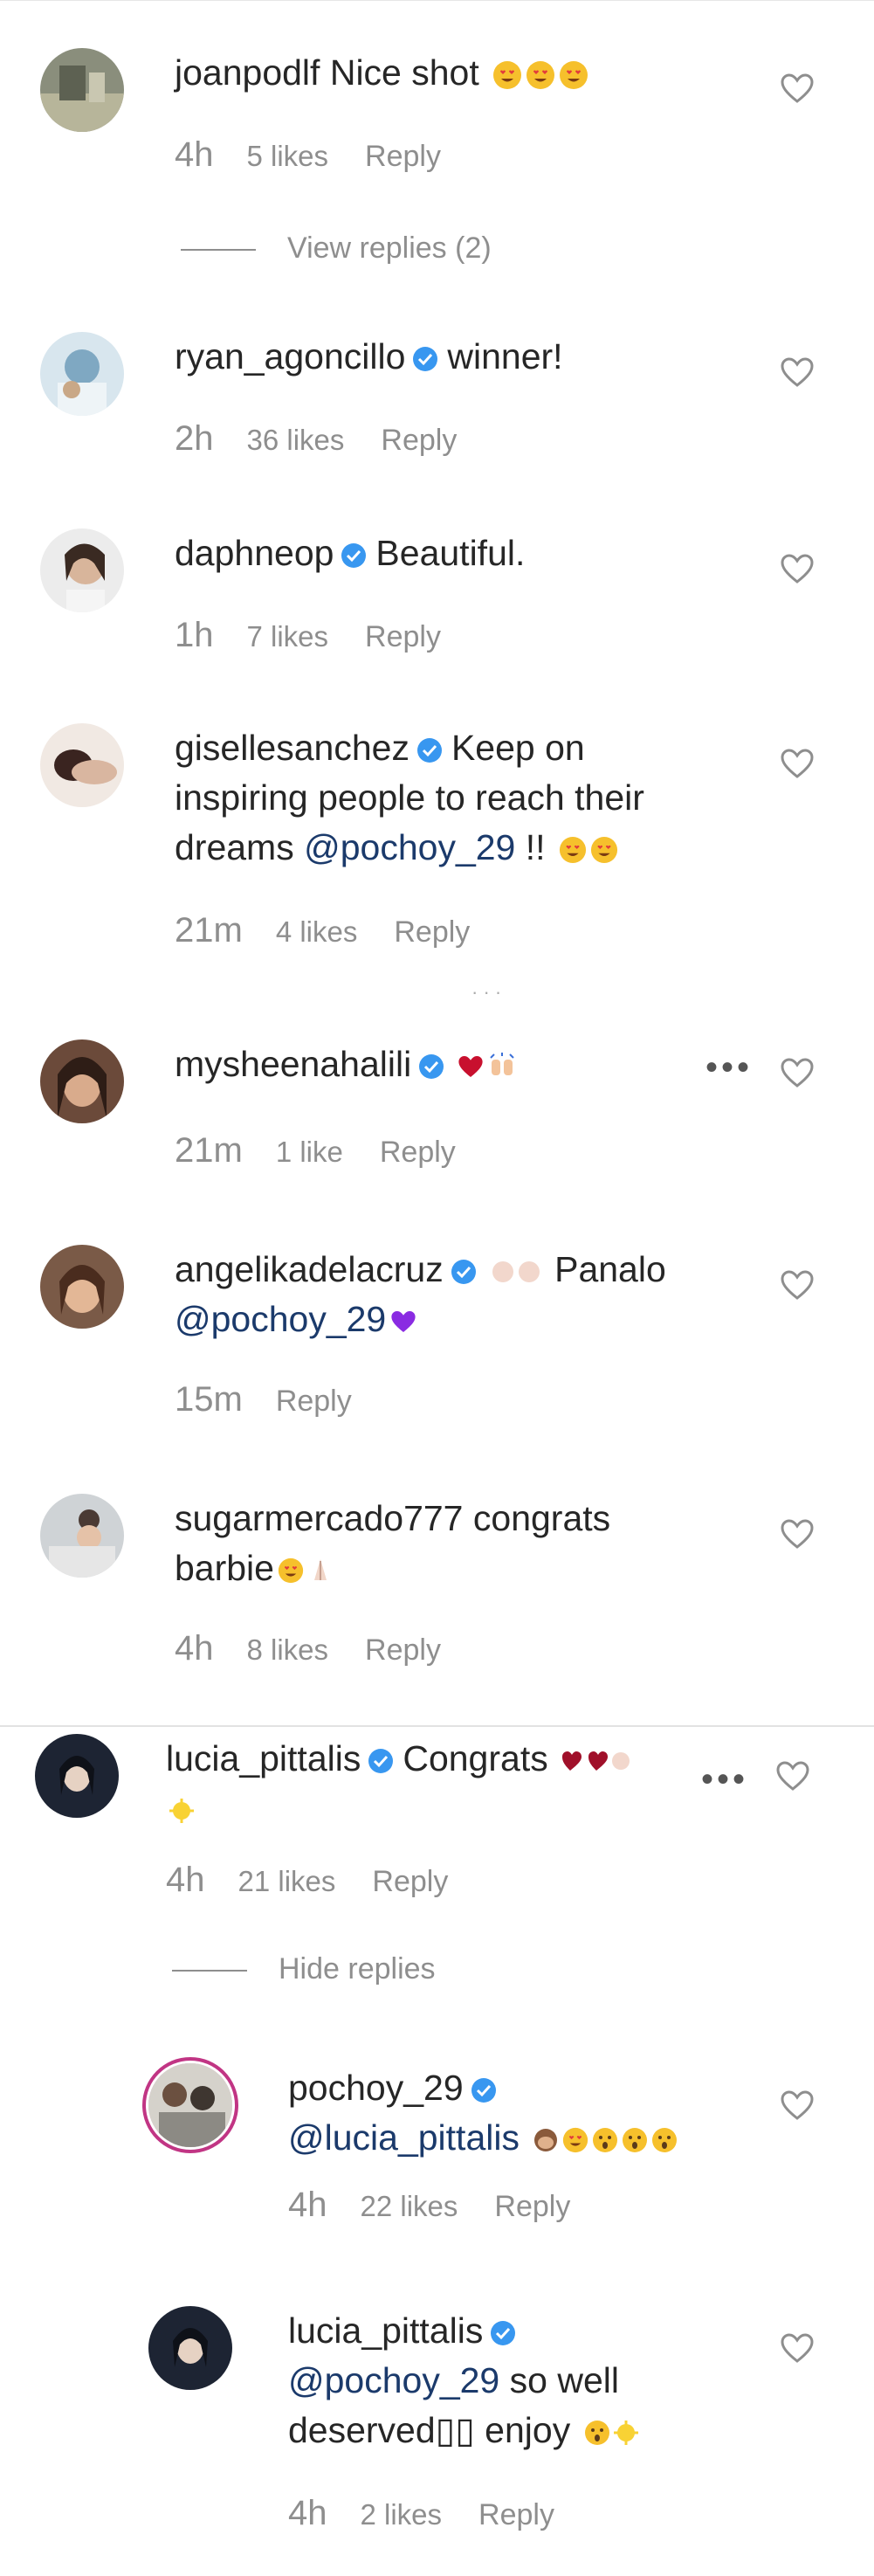 The width and height of the screenshot is (874, 2576). Describe the element at coordinates (288, 1649) in the screenshot. I see `likes-count: 8 likes` at that location.